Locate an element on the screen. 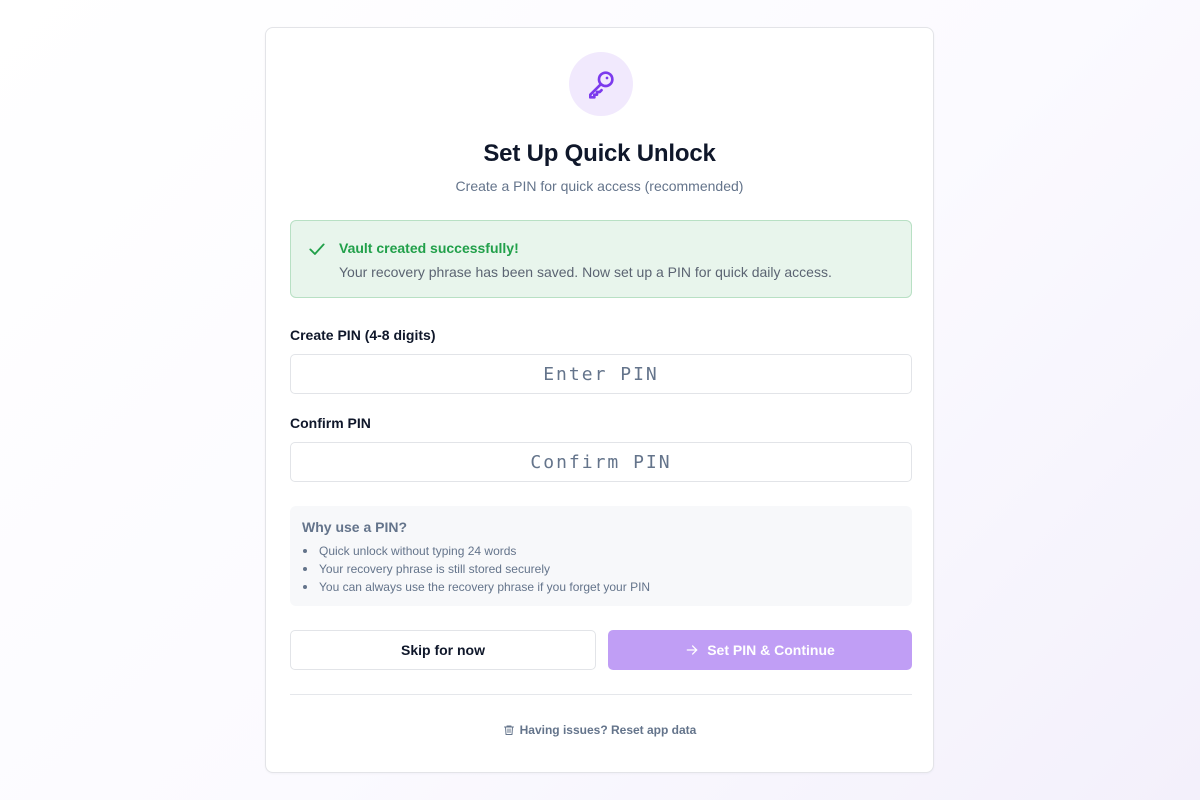 Image resolution: width=1200 pixels, height=800 pixels. pin-info-item: Quick unlock without typing 24 words is located at coordinates (476, 551).